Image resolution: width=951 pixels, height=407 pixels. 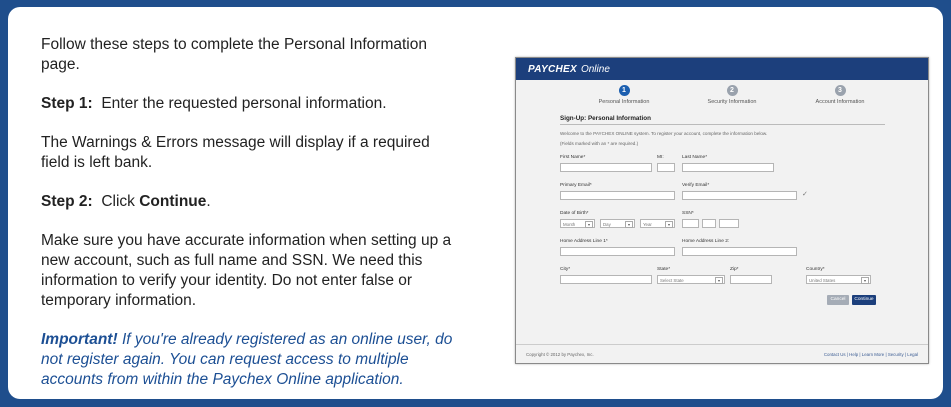 I want to click on step-label: Account Information, so click(x=840, y=102).